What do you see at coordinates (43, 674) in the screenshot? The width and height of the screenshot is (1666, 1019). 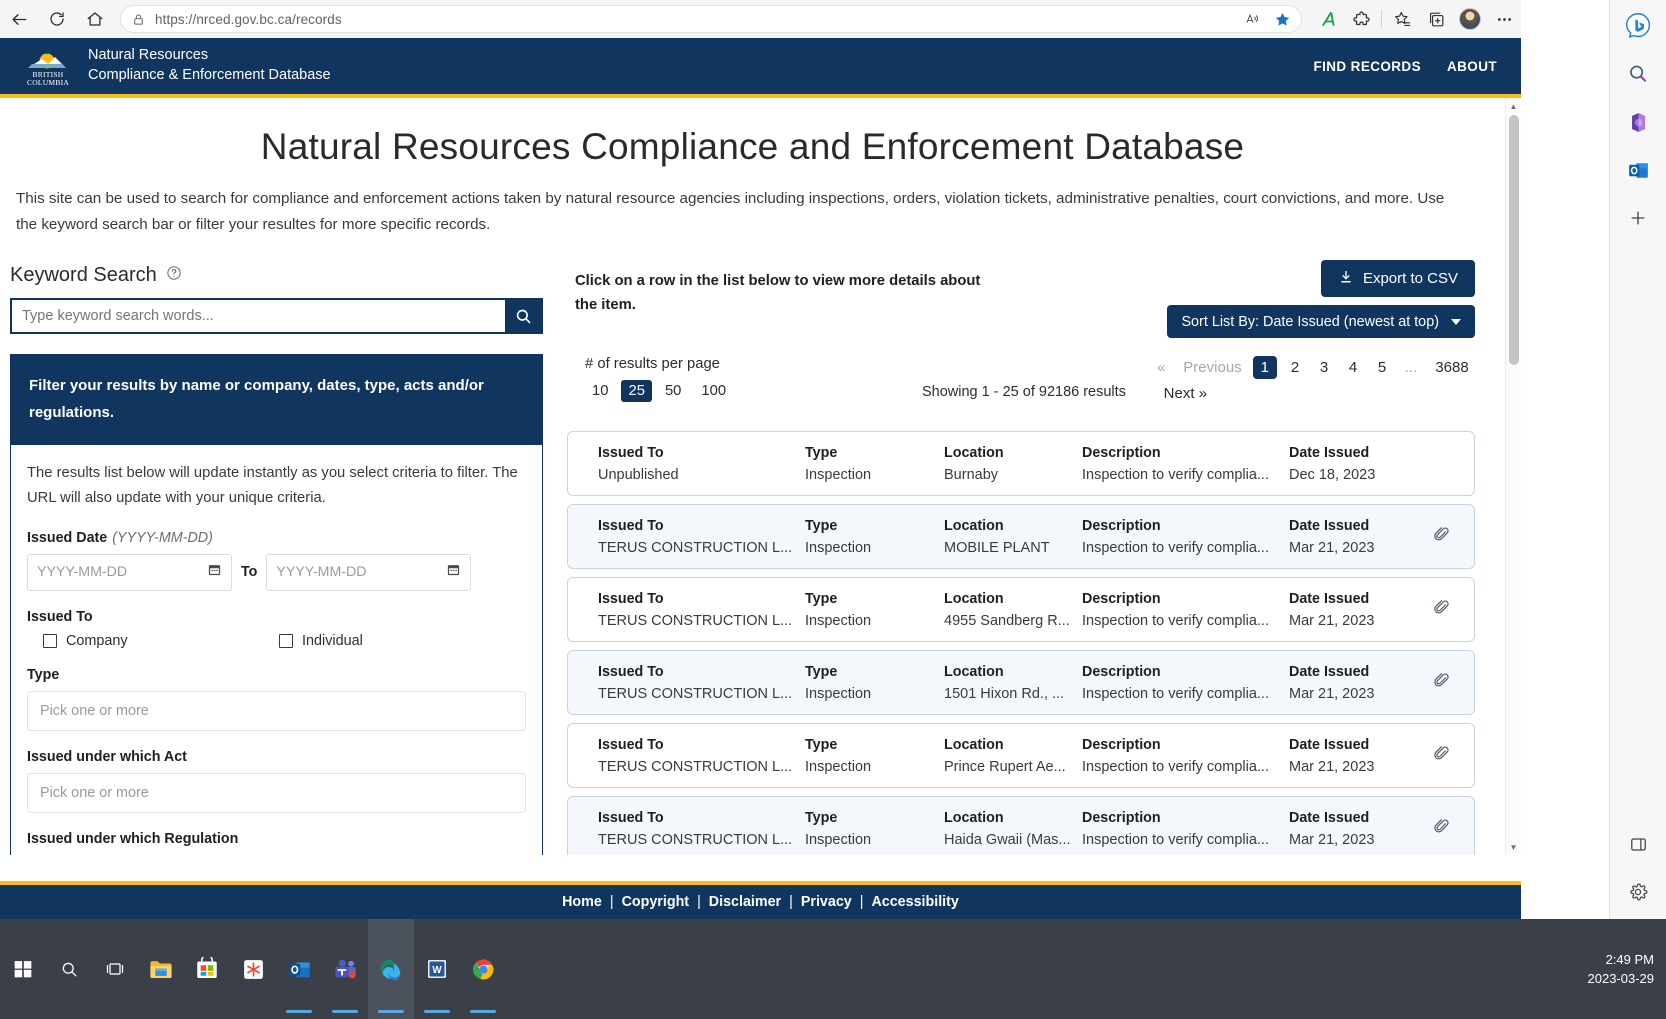 I see `type-filter-label: Type` at bounding box center [43, 674].